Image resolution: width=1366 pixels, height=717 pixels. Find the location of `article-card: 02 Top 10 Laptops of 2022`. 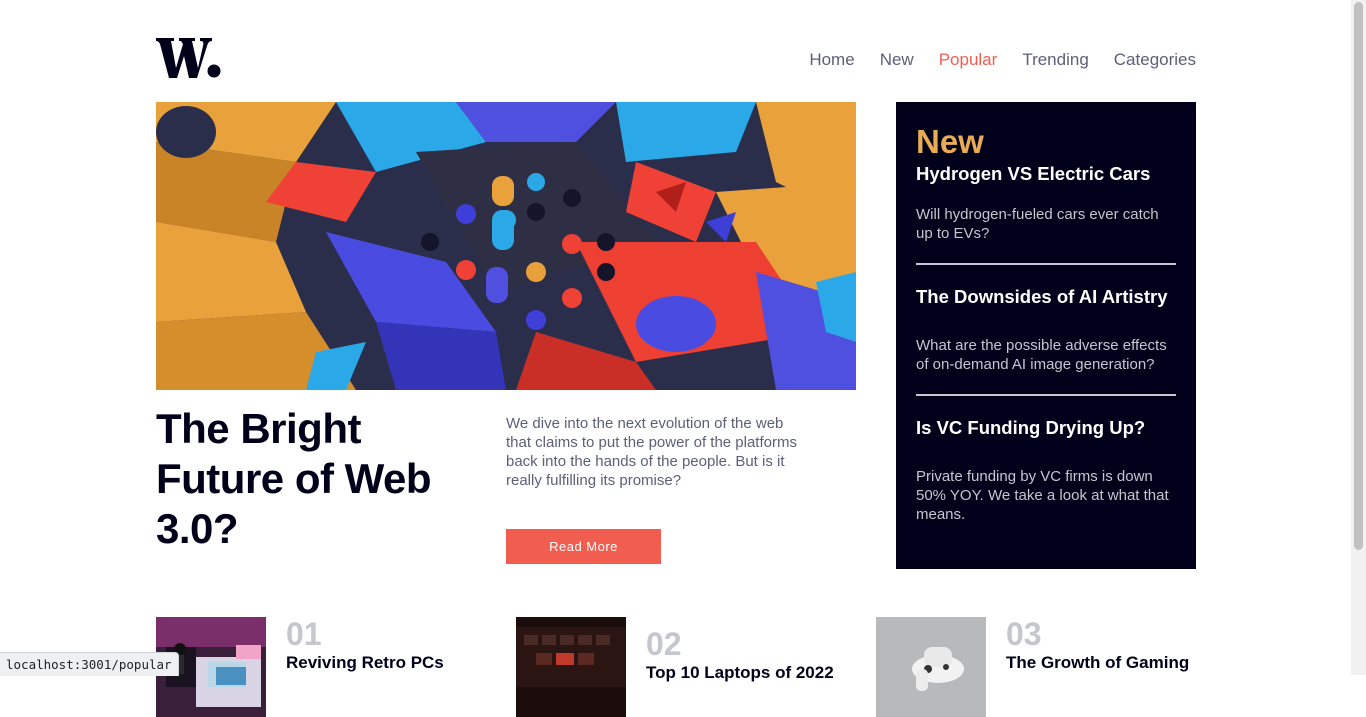

article-card: 02 Top 10 Laptops of 2022 is located at coordinates (686, 667).